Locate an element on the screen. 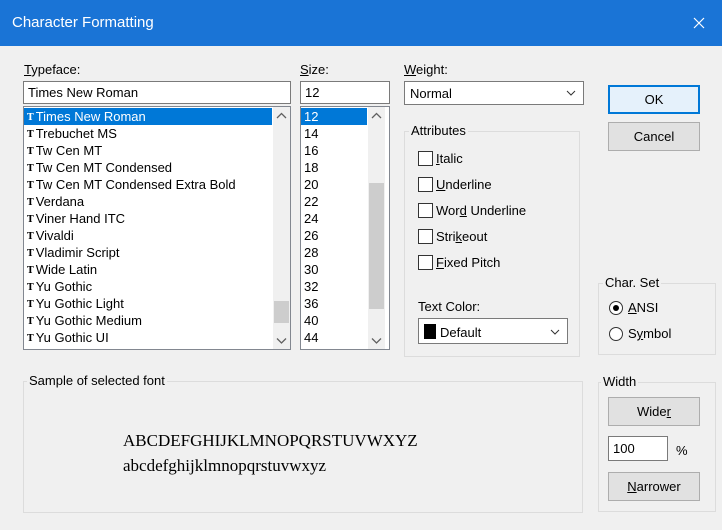 This screenshot has width=722, height=530. size-list: 12 14 16 18 20 22 24 26 28 30 32 36 40 44 is located at coordinates (345, 228).